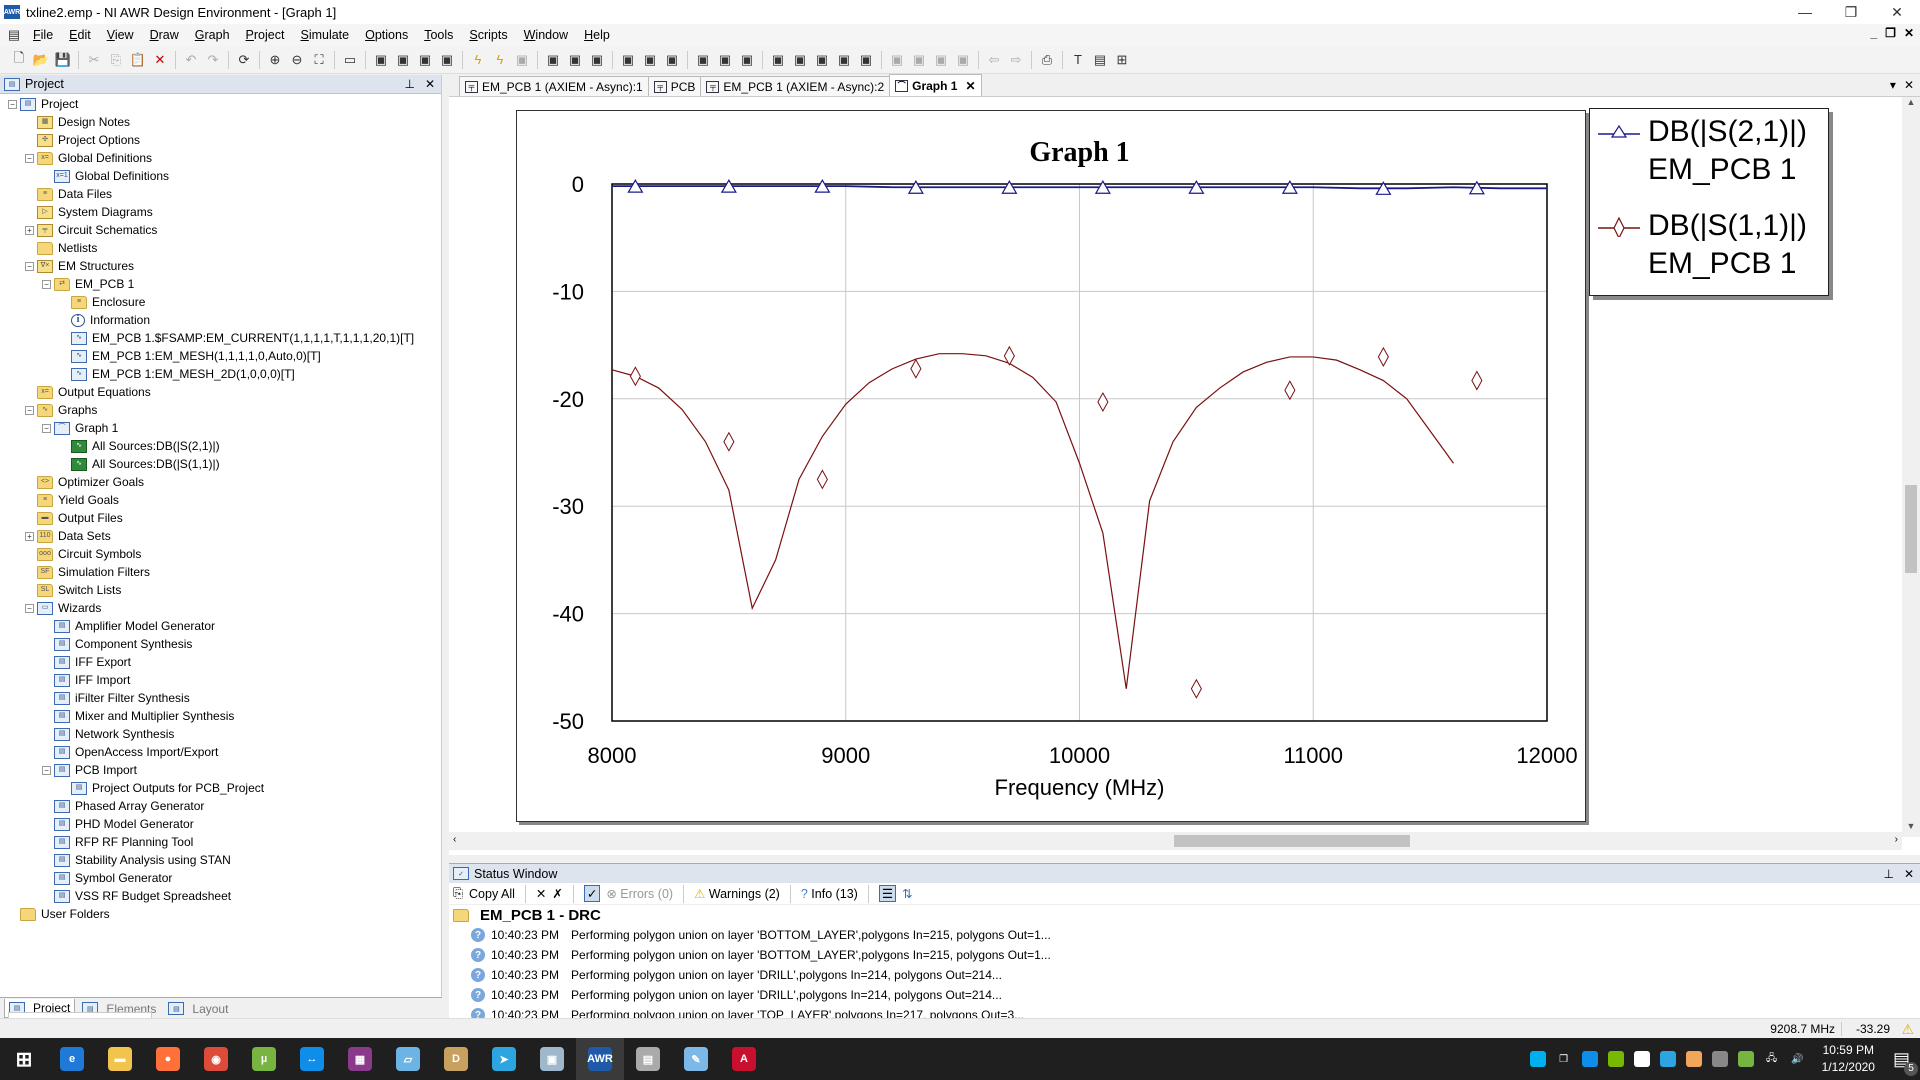 This screenshot has width=1920, height=1080. I want to click on scroll-down-icon: ▼, so click(1911, 829).